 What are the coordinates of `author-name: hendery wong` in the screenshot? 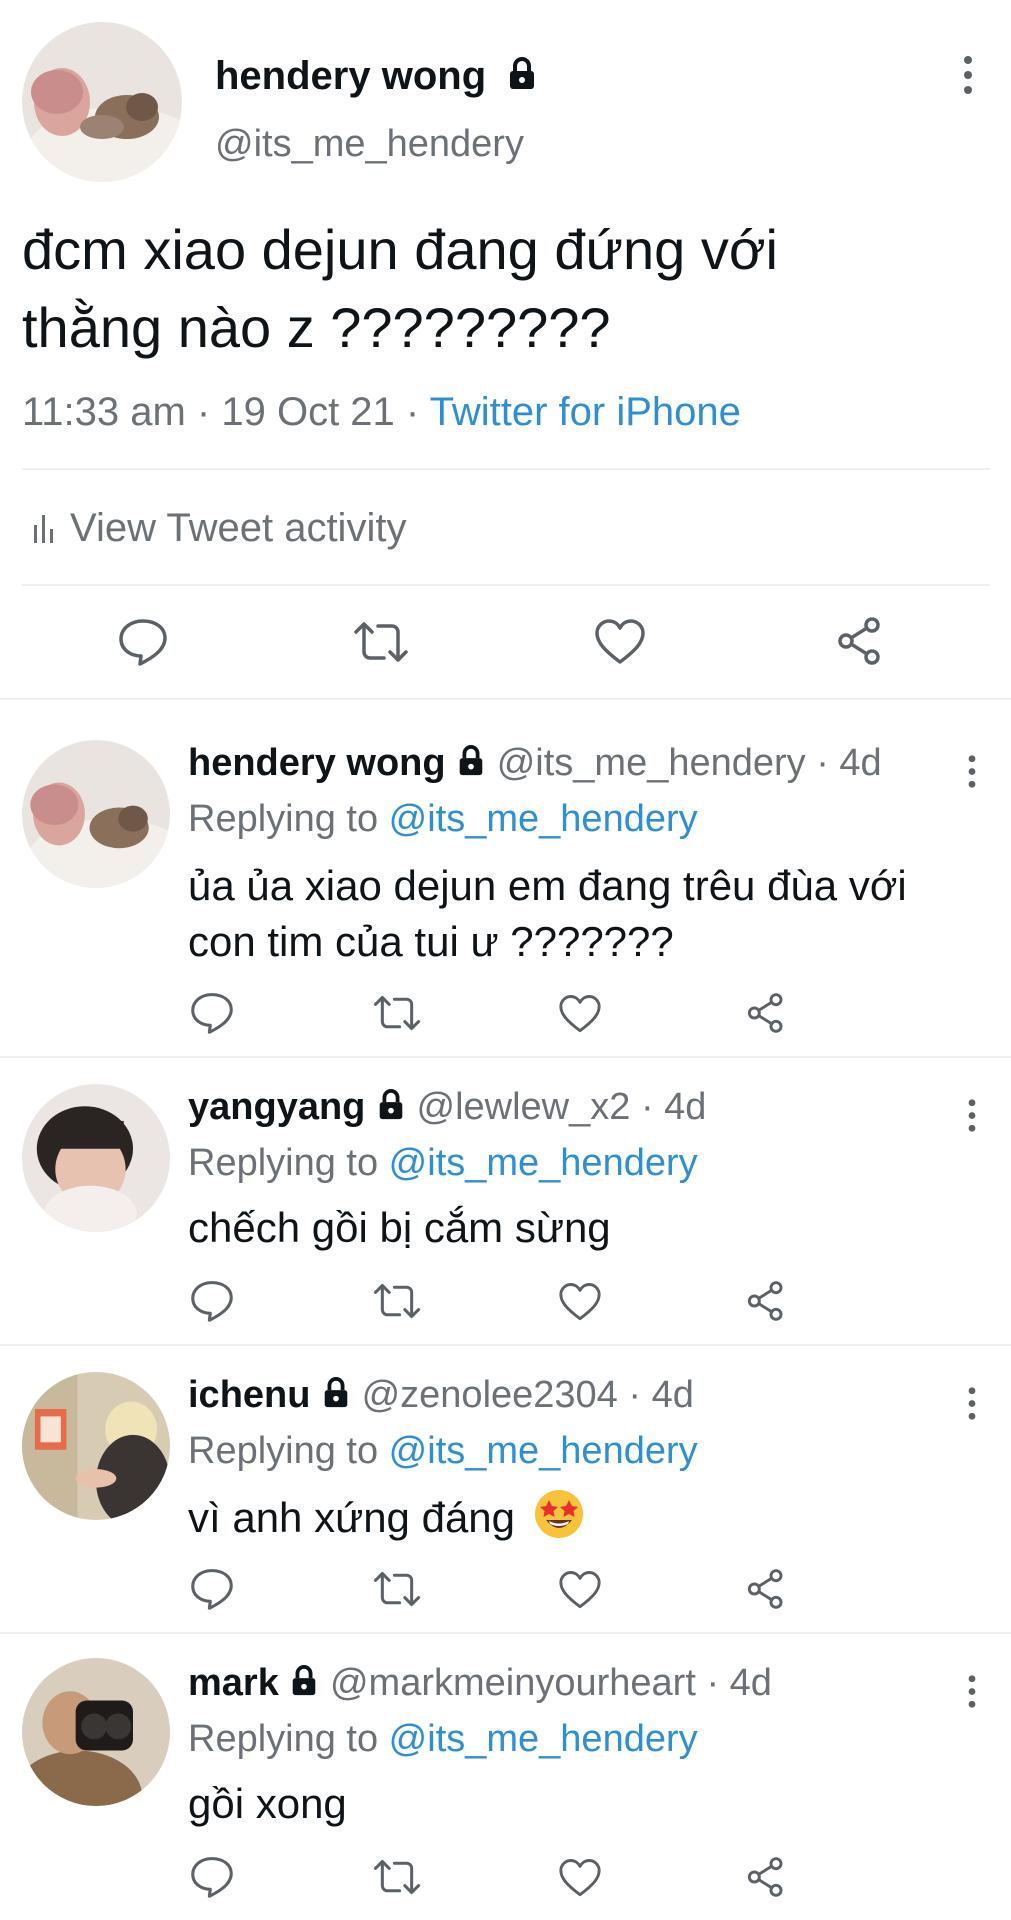 It's located at (350, 76).